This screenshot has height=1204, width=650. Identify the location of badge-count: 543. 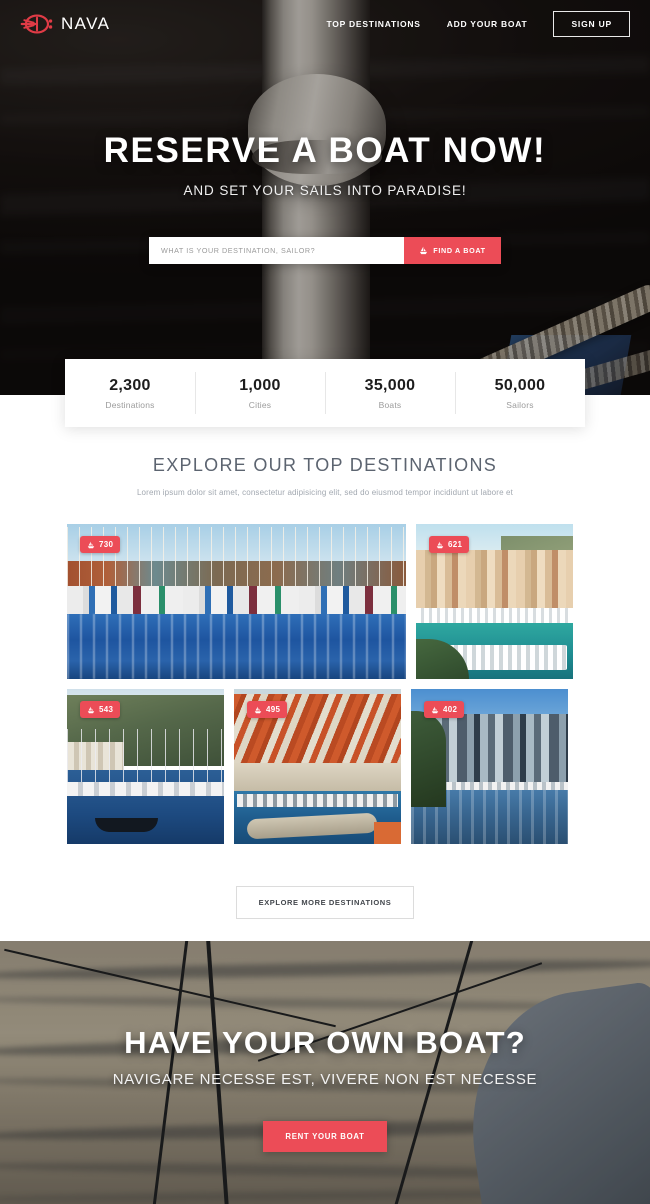
(106, 709).